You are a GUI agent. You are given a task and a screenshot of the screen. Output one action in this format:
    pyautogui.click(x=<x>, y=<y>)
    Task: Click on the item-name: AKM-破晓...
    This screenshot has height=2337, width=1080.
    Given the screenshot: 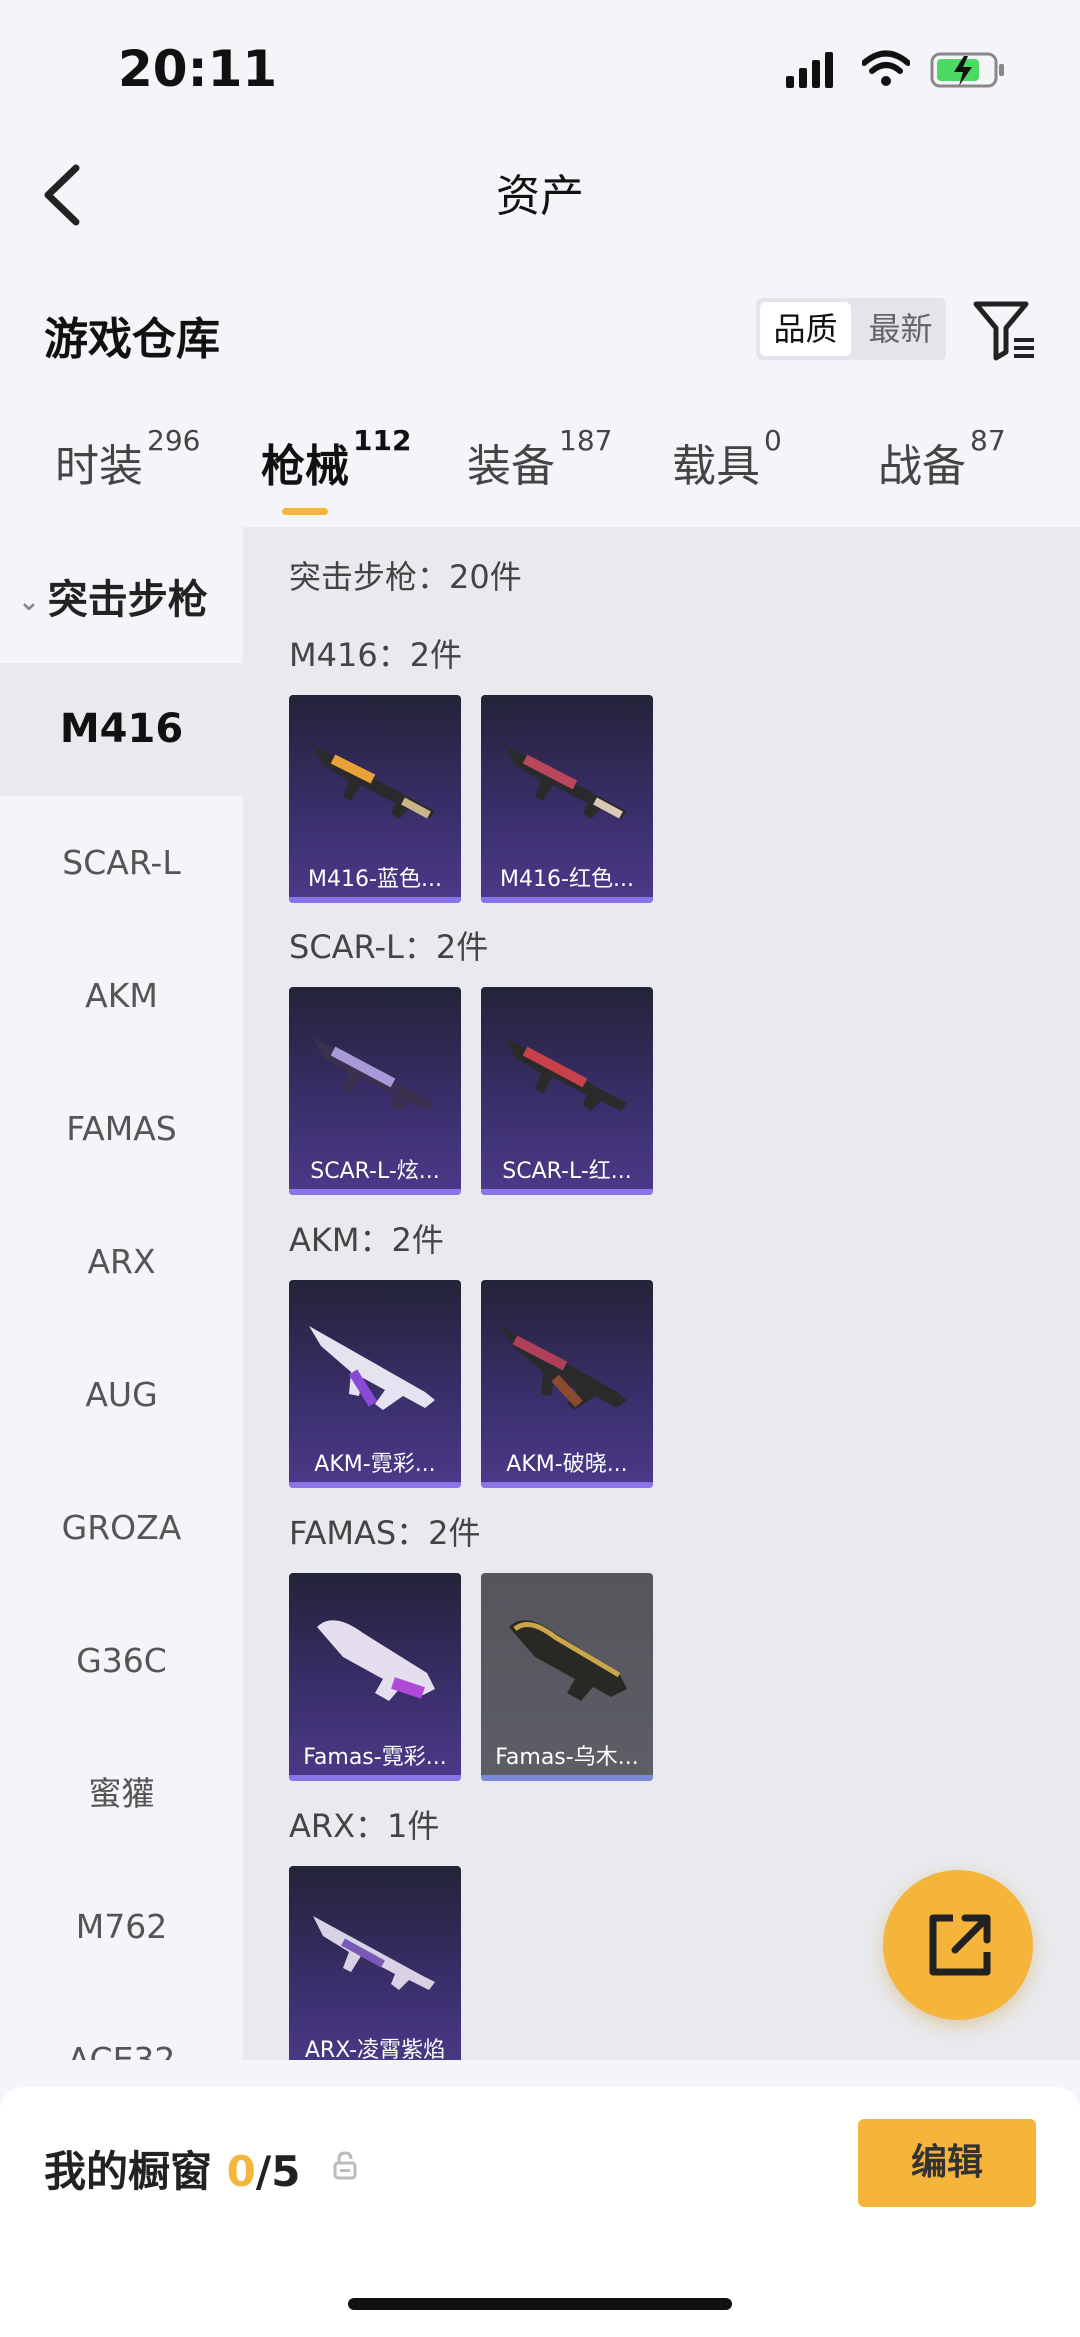 What is the action you would take?
    pyautogui.click(x=567, y=1464)
    